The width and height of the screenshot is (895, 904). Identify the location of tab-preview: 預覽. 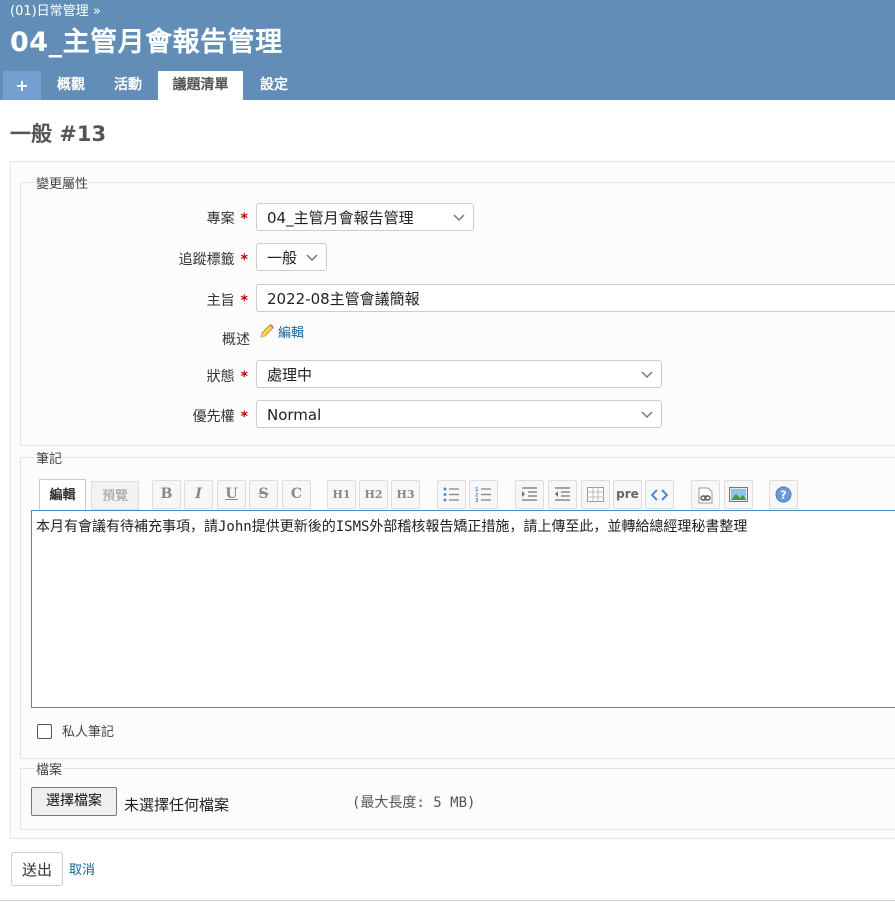
(115, 495).